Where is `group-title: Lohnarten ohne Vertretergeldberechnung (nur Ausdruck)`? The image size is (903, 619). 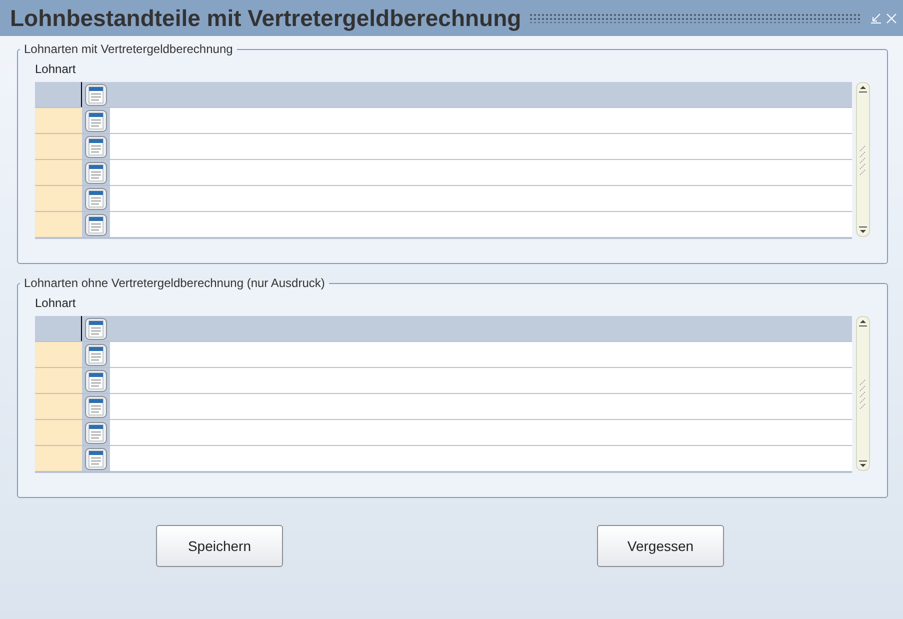 group-title: Lohnarten ohne Vertretergeldberechnung (nur Ausdruck) is located at coordinates (174, 283).